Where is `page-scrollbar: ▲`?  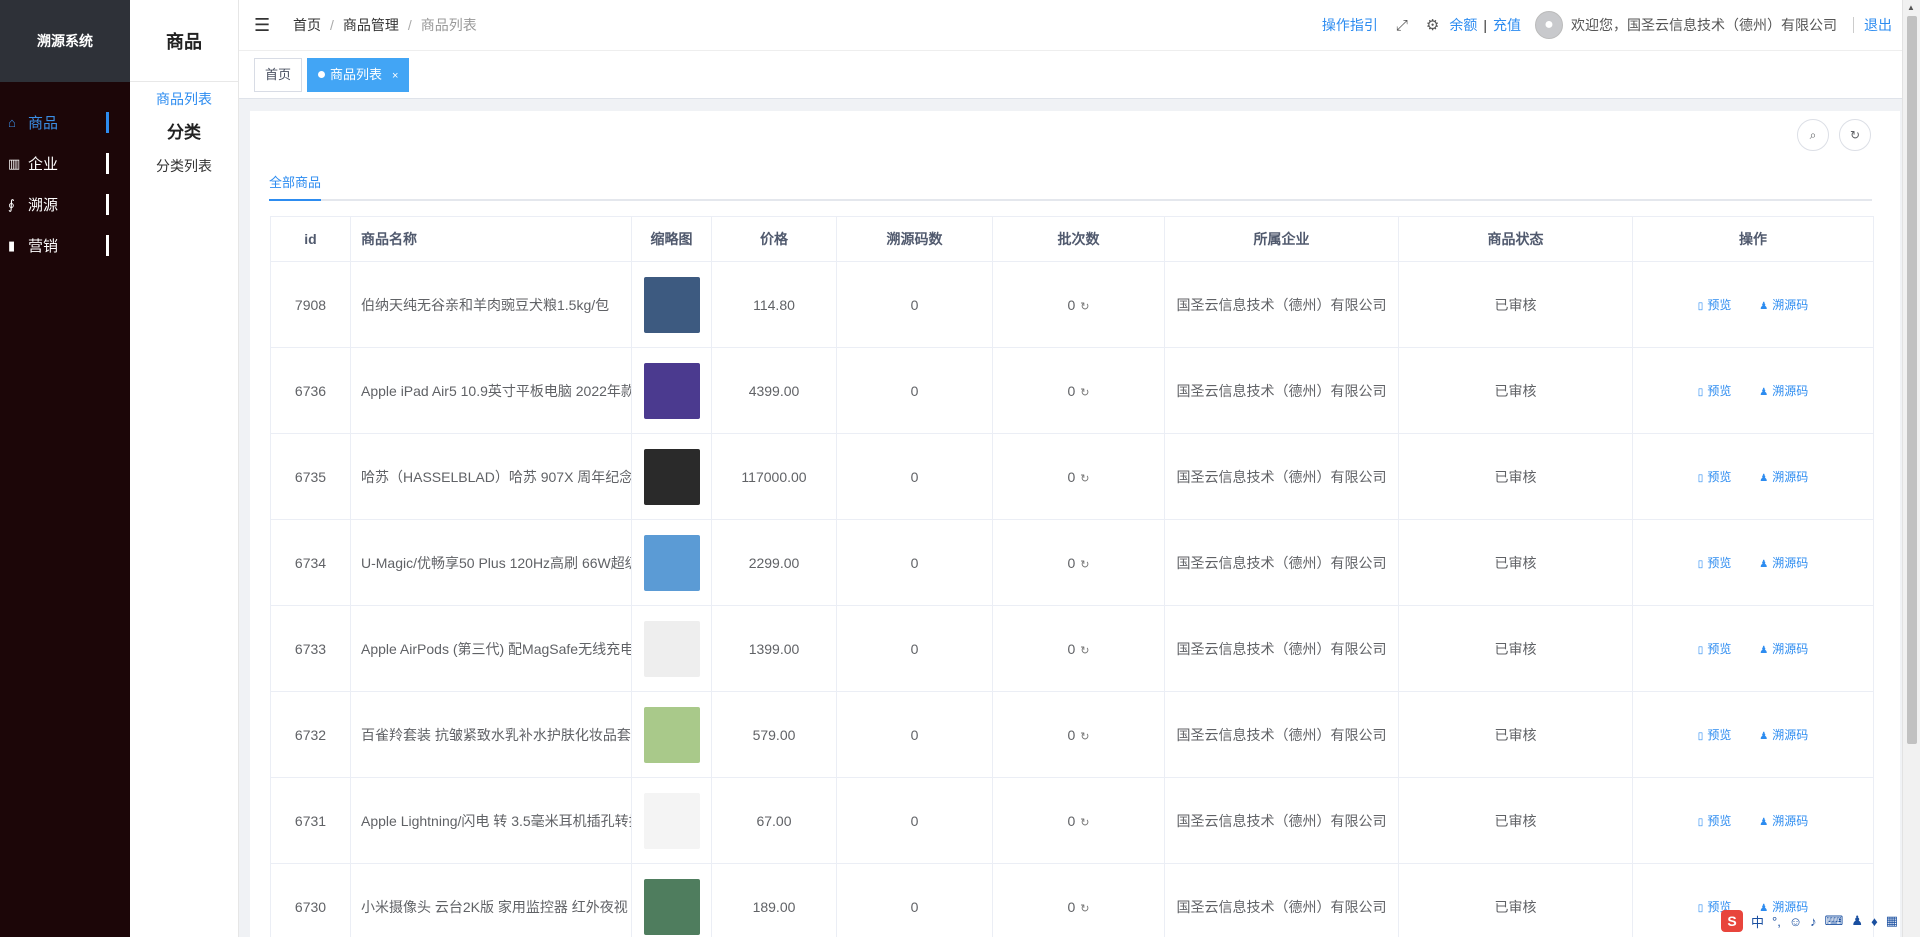 page-scrollbar: ▲ is located at coordinates (1911, 468).